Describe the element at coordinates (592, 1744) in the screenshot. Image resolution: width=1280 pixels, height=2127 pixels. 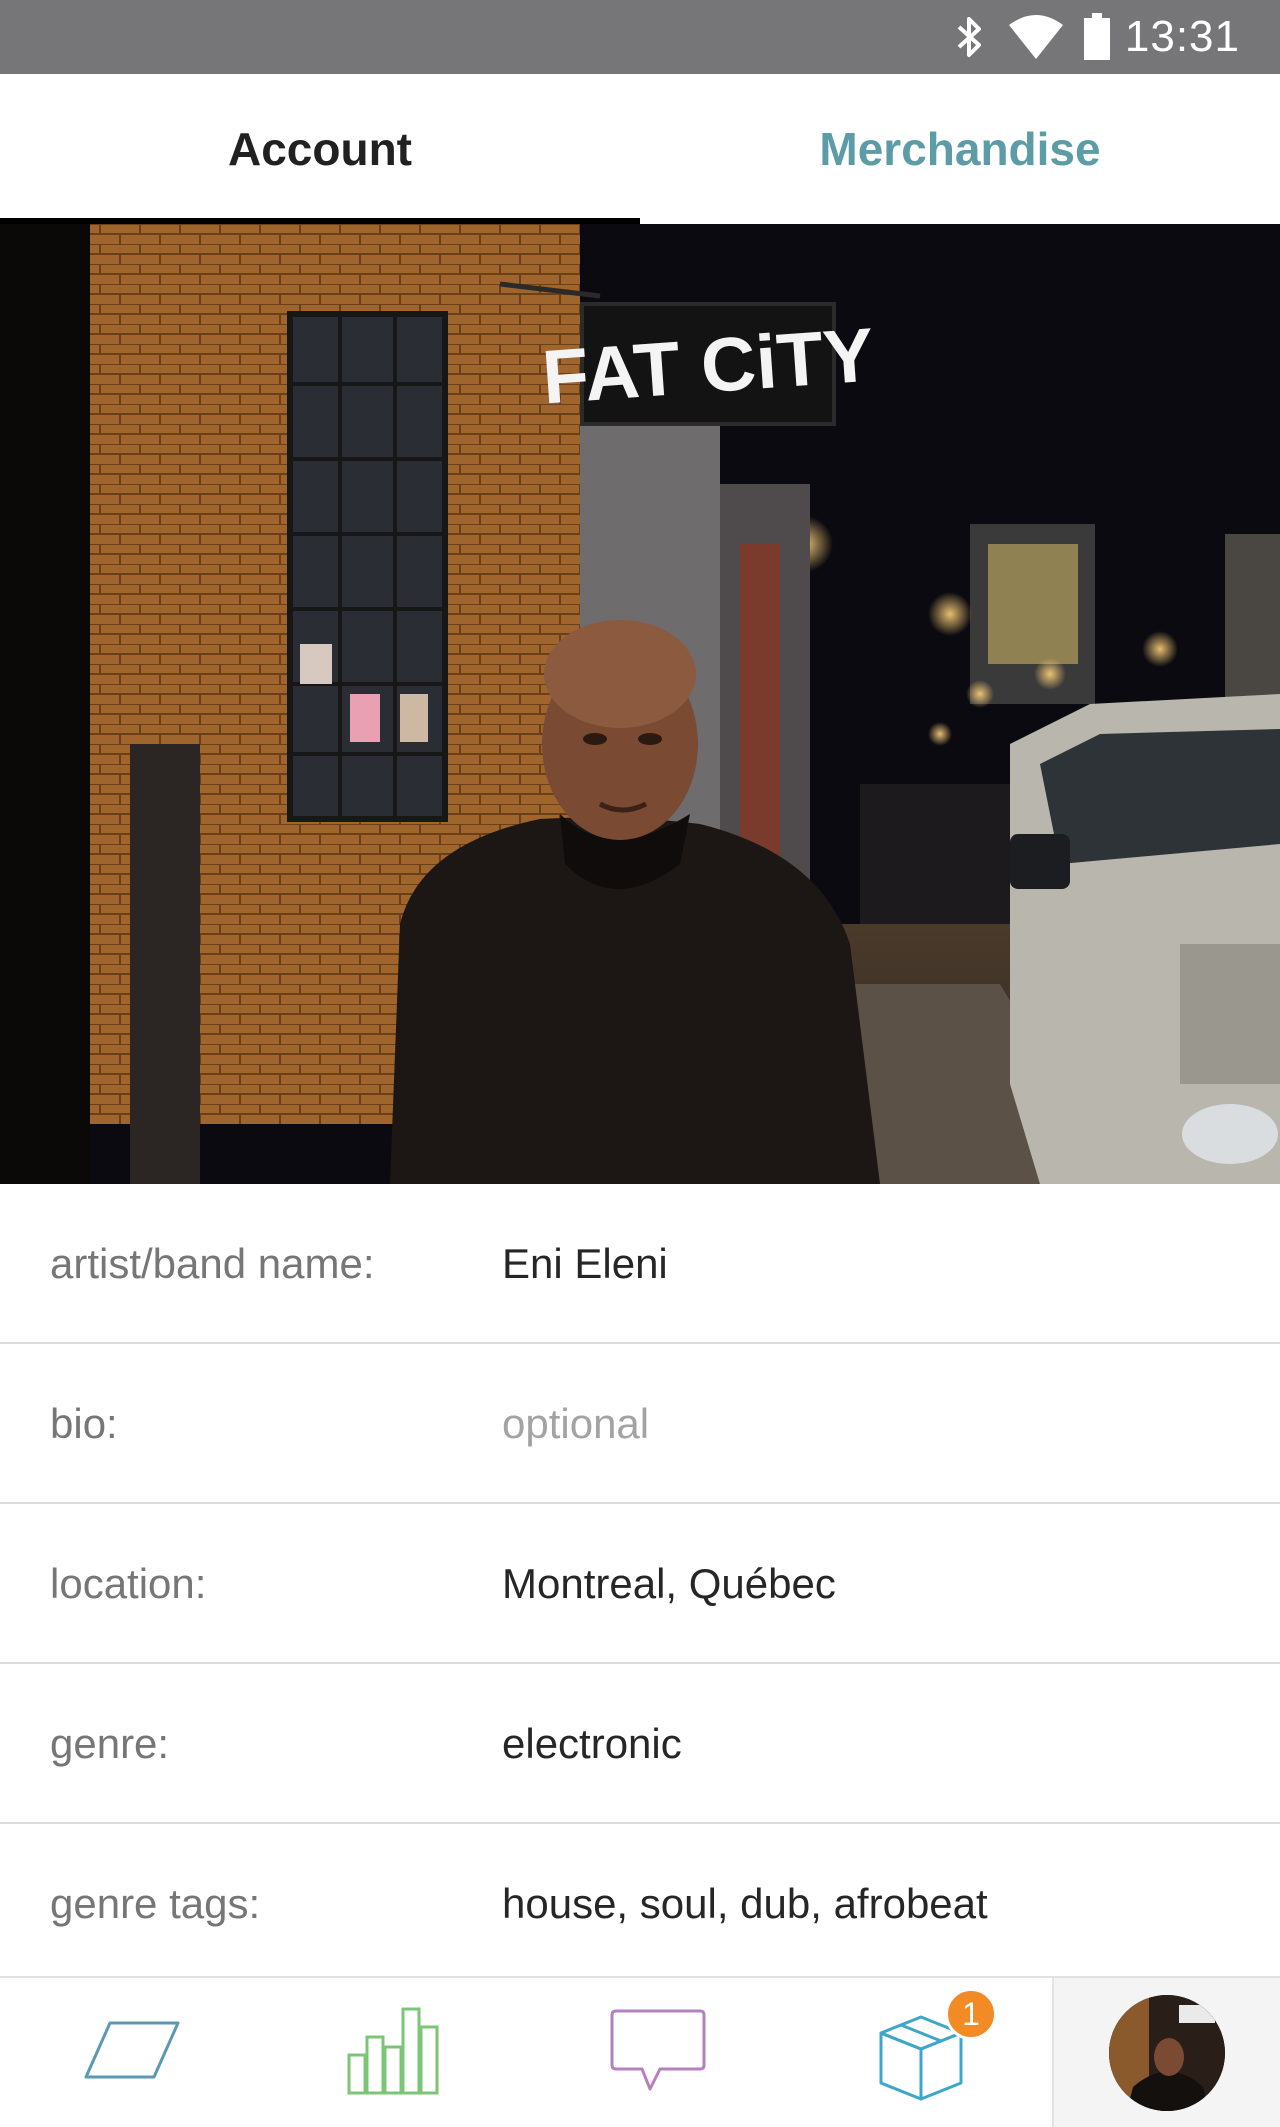
I see `genre-field: electronic` at that location.